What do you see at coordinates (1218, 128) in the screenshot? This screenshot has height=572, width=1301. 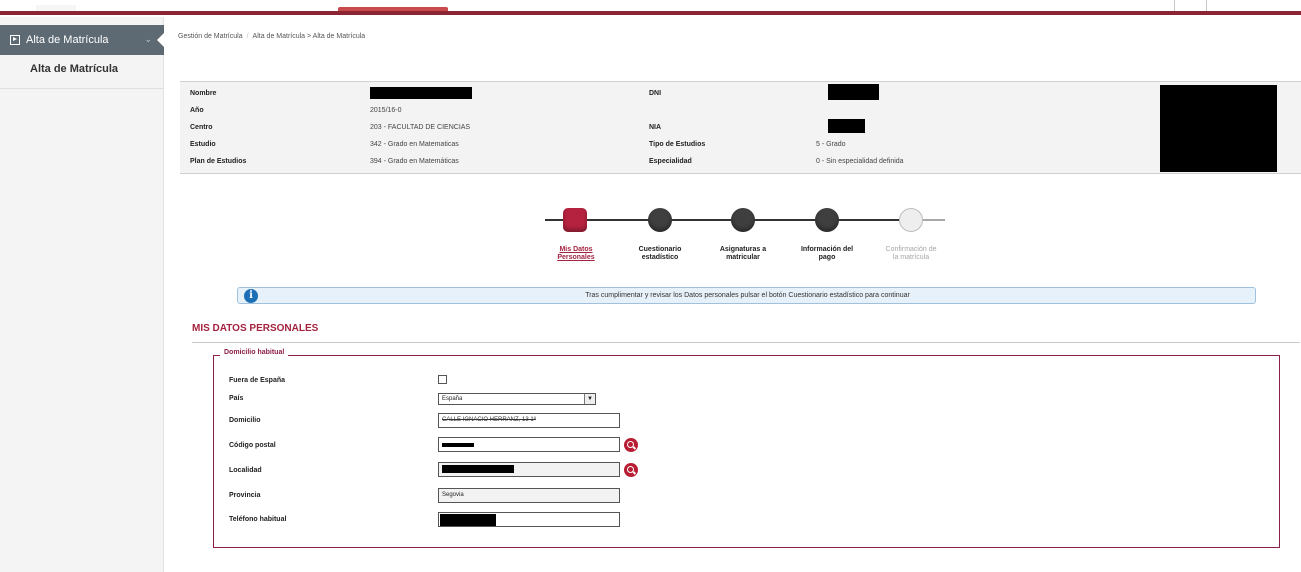 I see `student-photo-redacted` at bounding box center [1218, 128].